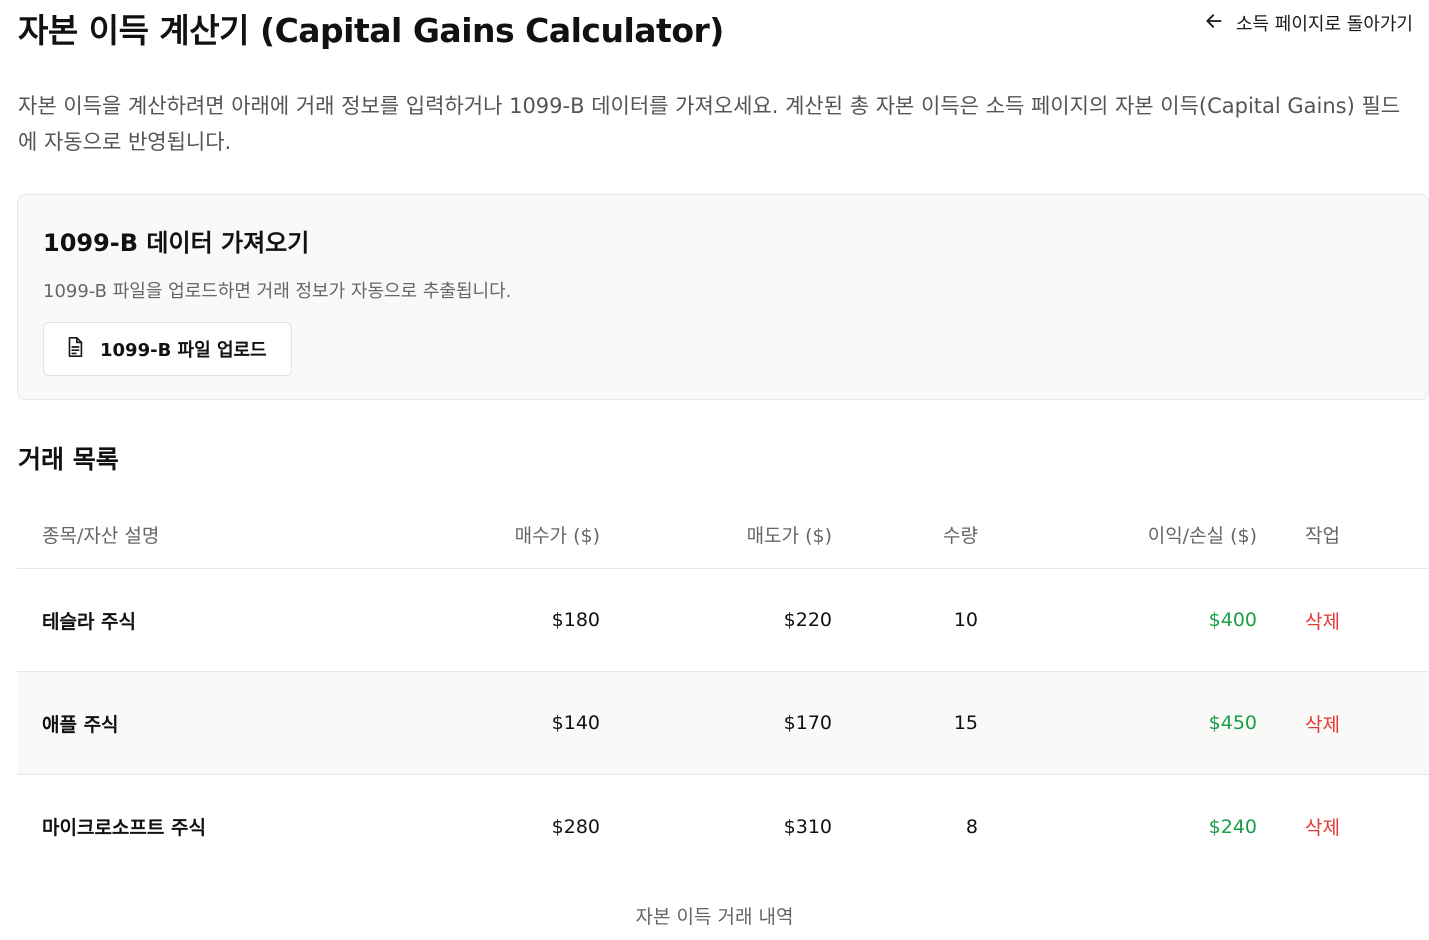 The image size is (1429, 940). What do you see at coordinates (807, 723) in the screenshot?
I see `cell-sell: $170` at bounding box center [807, 723].